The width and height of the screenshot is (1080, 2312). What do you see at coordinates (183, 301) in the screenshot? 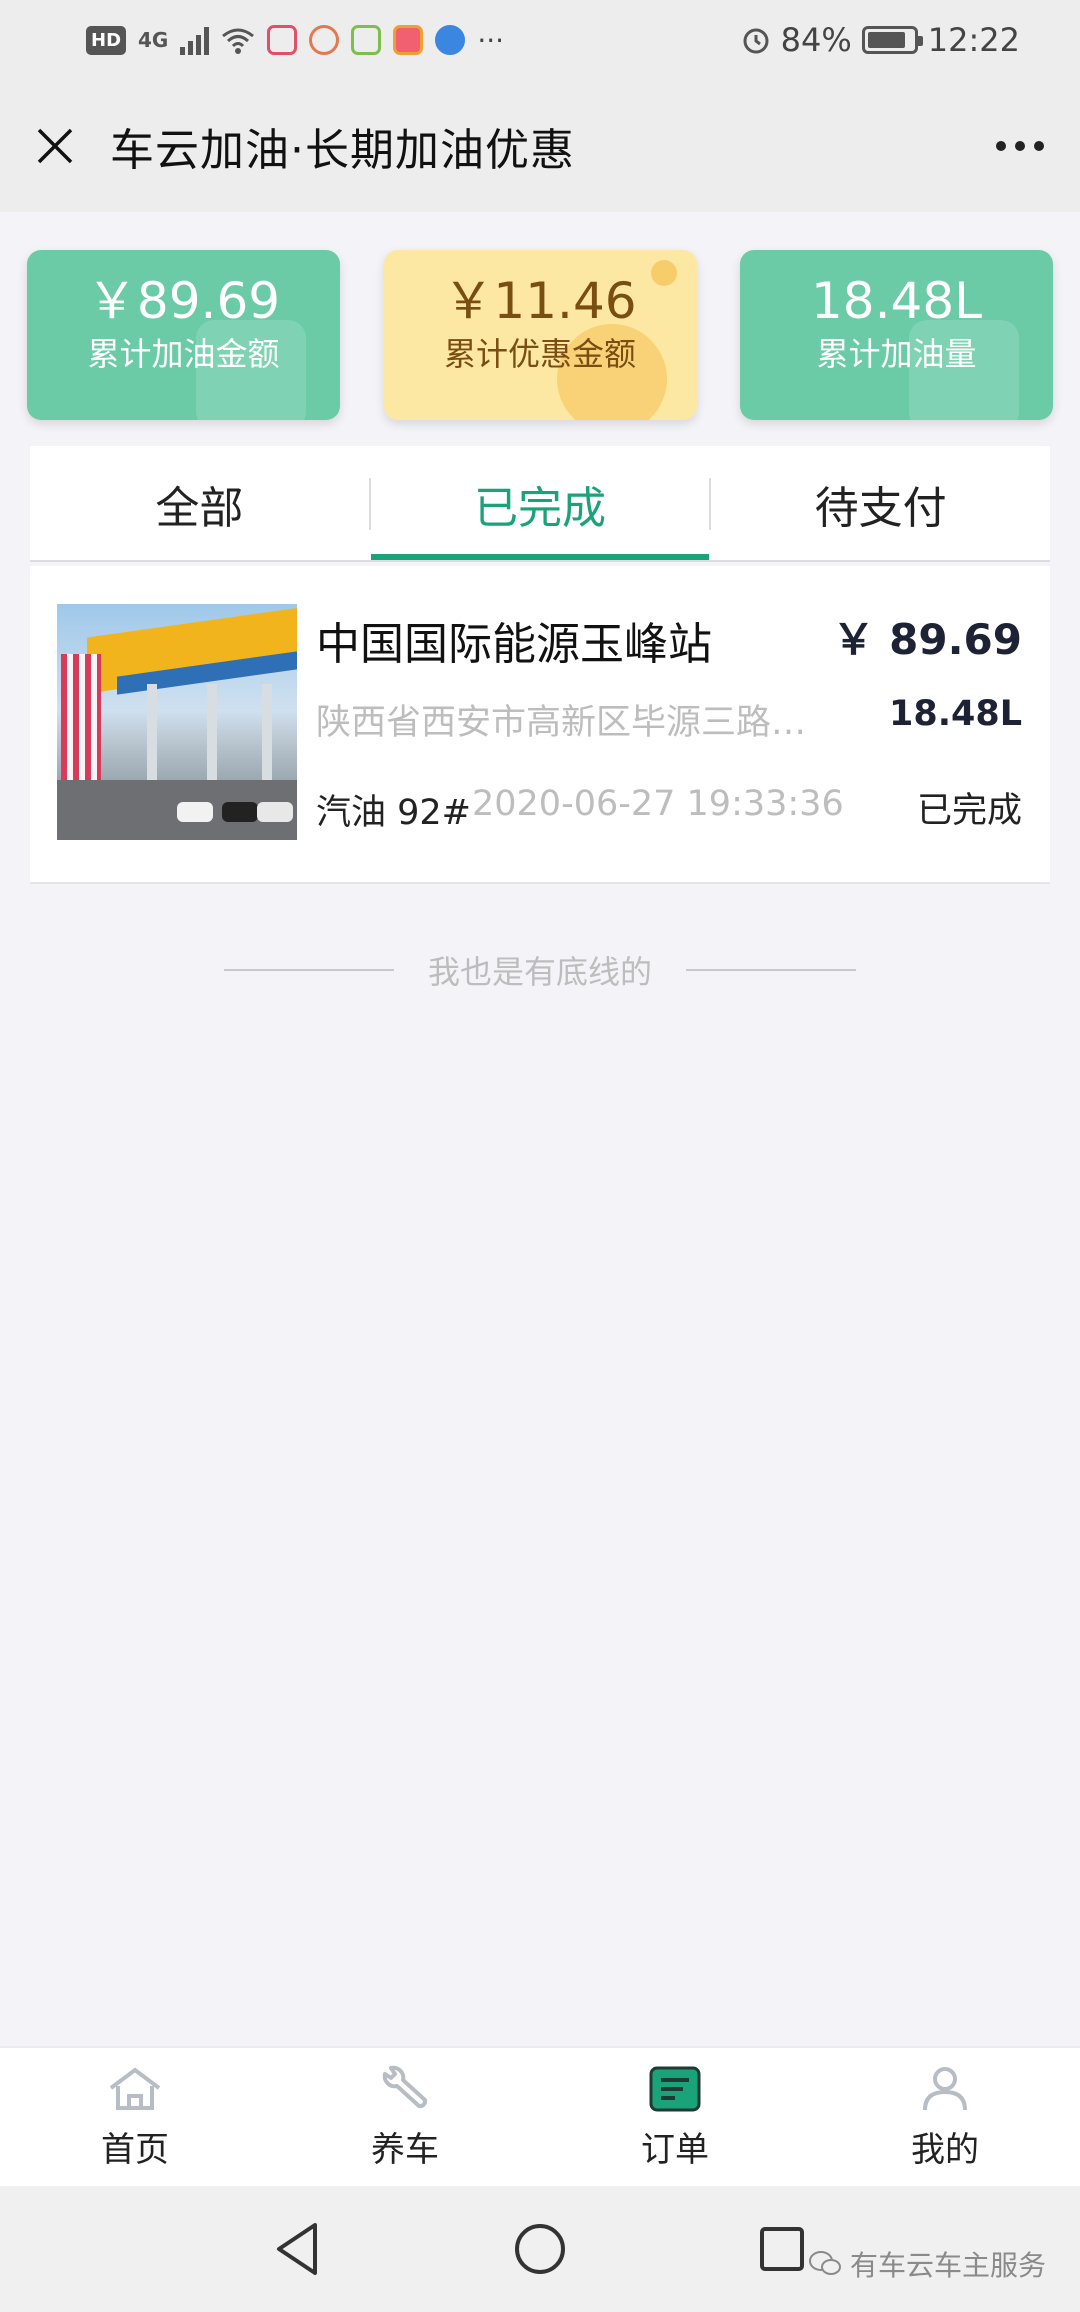
I see `total-amount-value: ￥89.69` at bounding box center [183, 301].